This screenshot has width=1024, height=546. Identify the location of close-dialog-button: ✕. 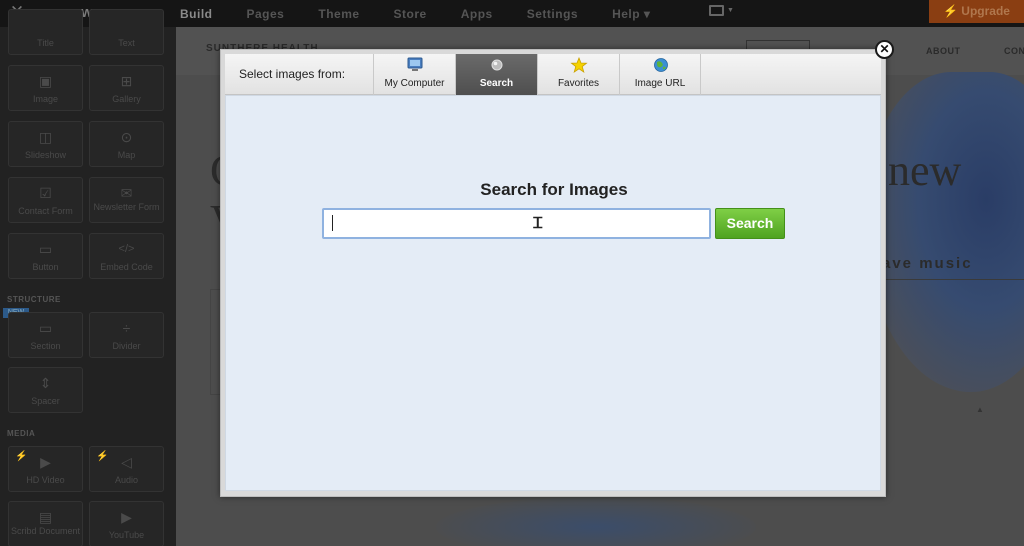
(884, 49).